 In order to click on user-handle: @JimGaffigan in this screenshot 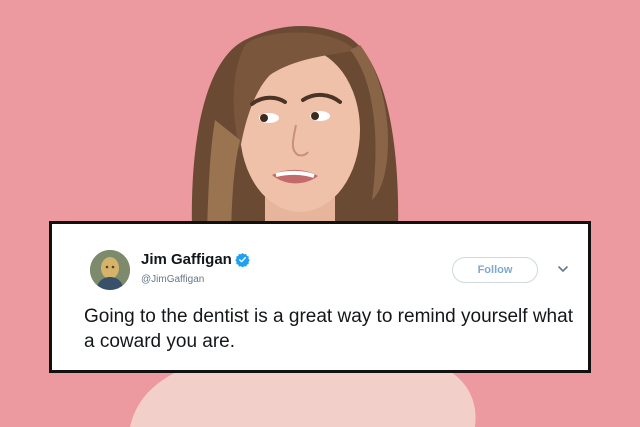, I will do `click(172, 279)`.